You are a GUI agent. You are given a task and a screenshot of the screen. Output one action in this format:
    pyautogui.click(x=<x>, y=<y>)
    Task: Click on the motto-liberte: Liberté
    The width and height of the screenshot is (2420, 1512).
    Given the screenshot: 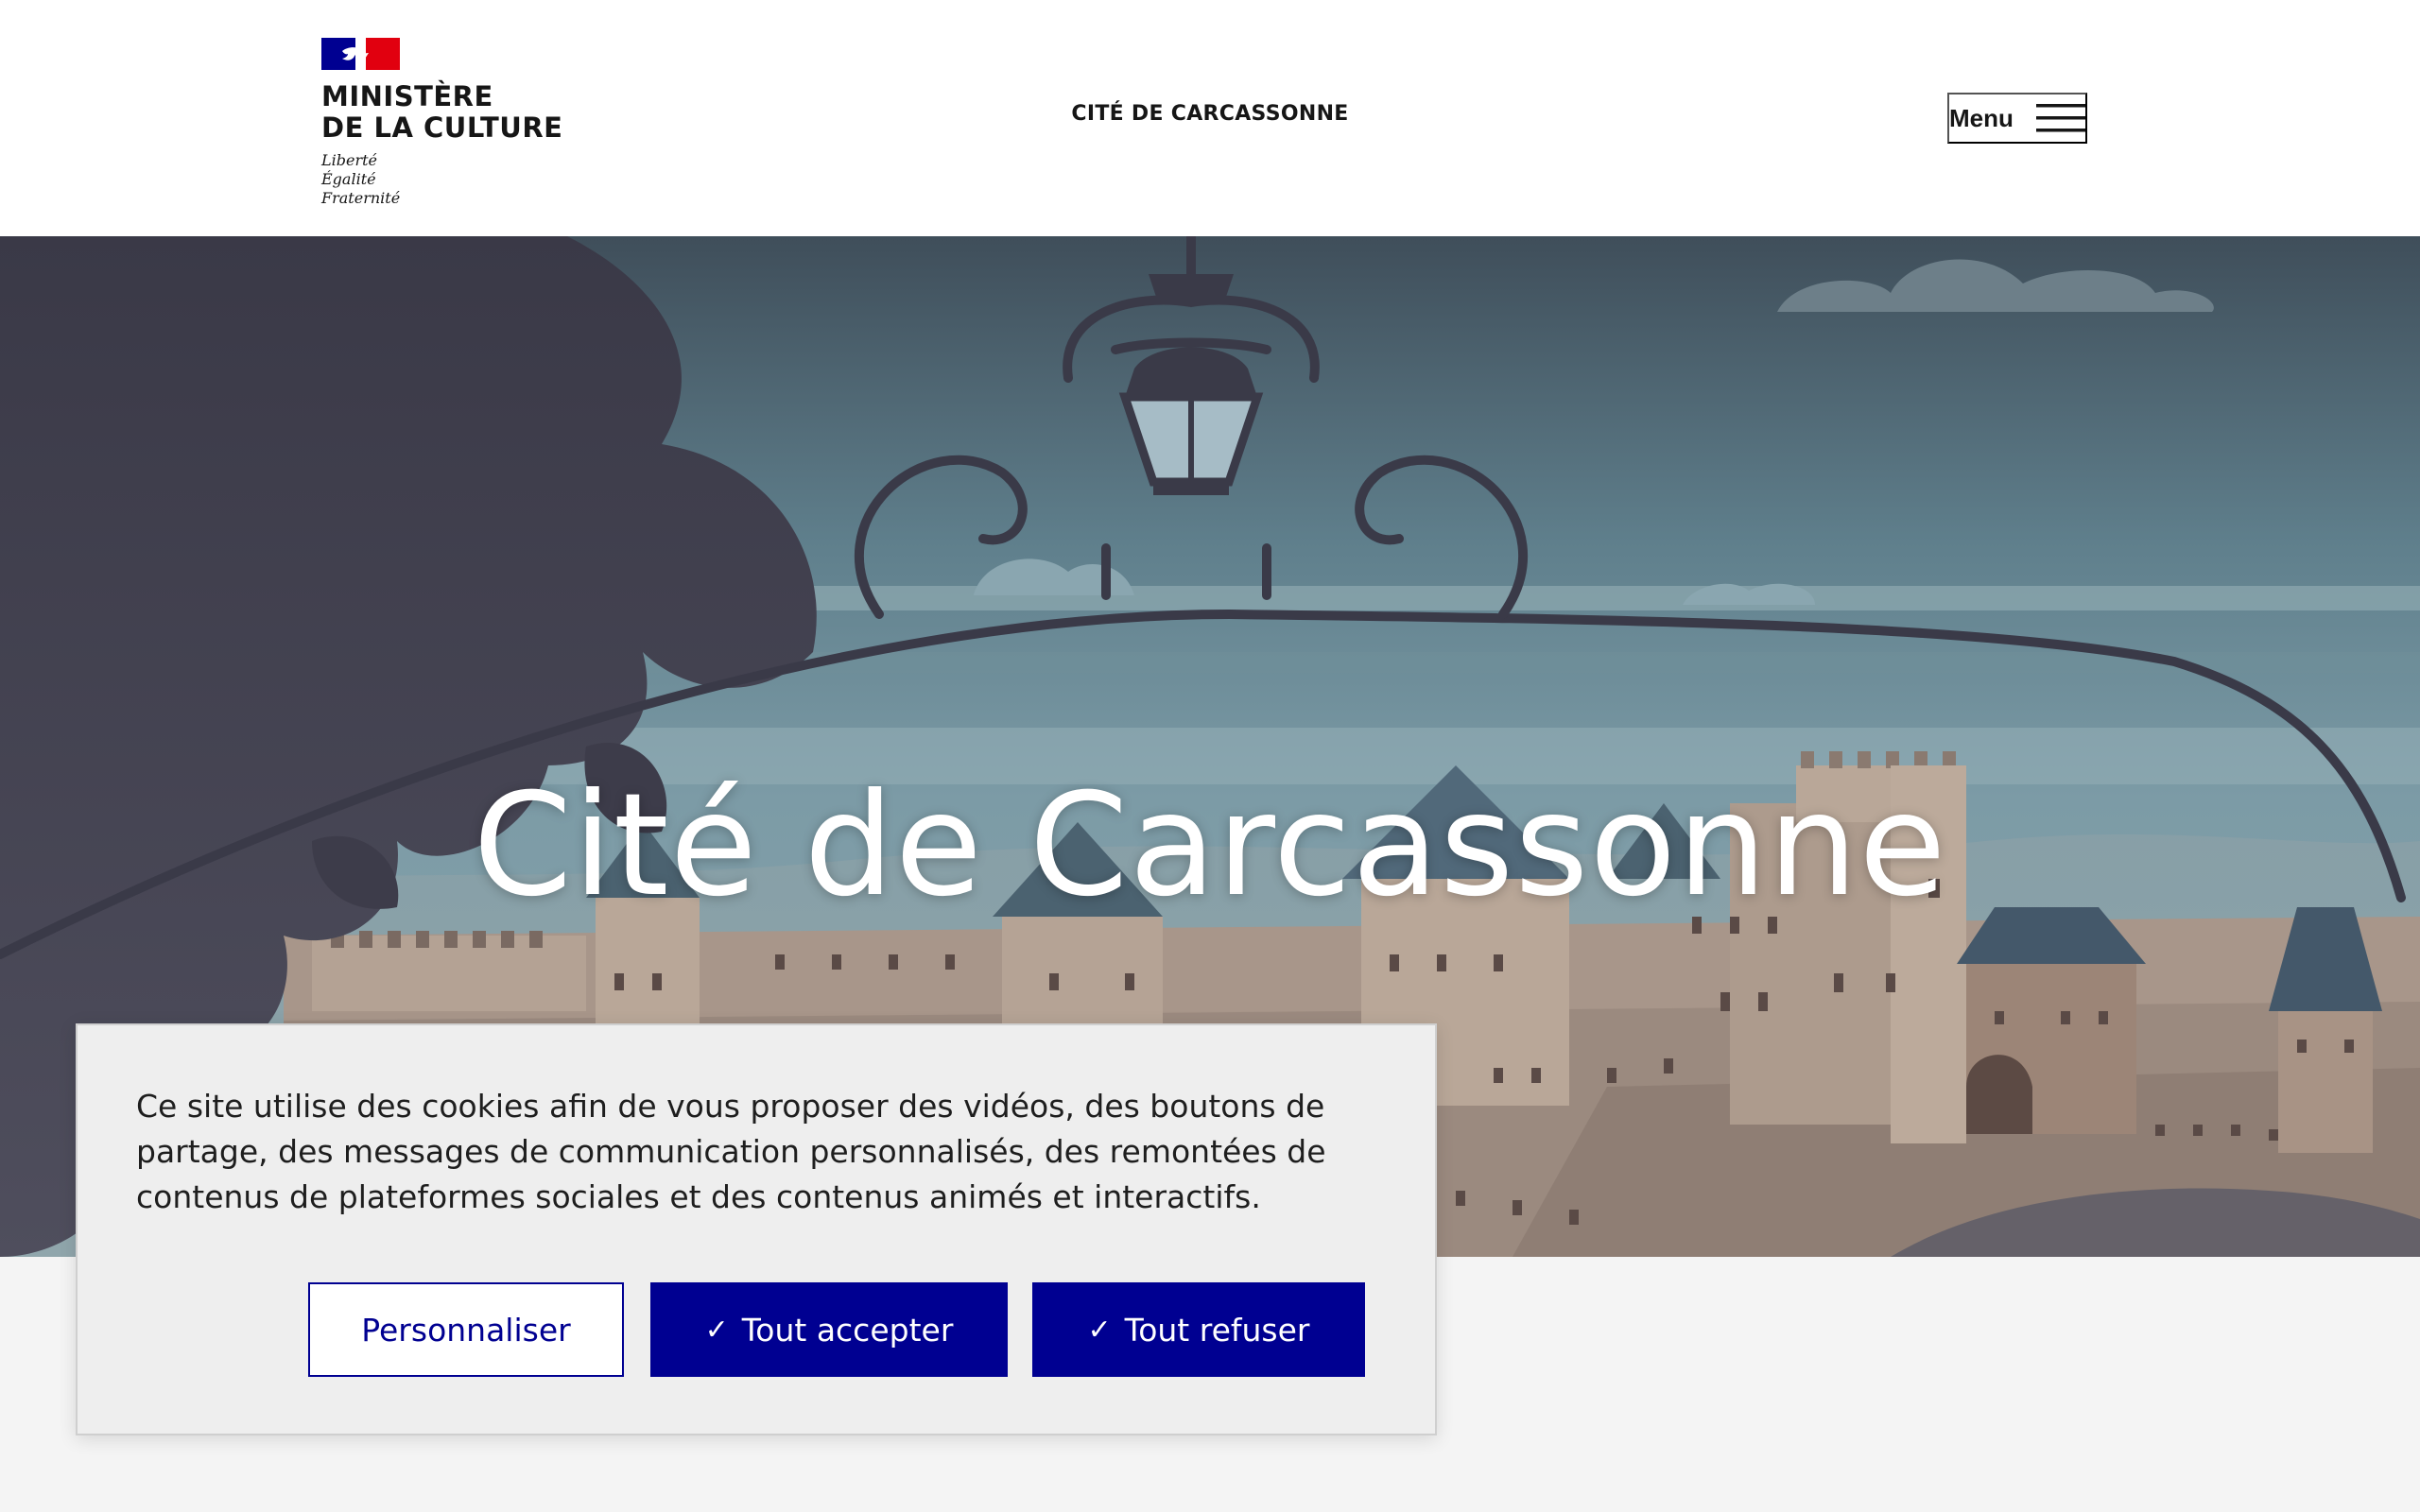 What is the action you would take?
    pyautogui.click(x=349, y=160)
    